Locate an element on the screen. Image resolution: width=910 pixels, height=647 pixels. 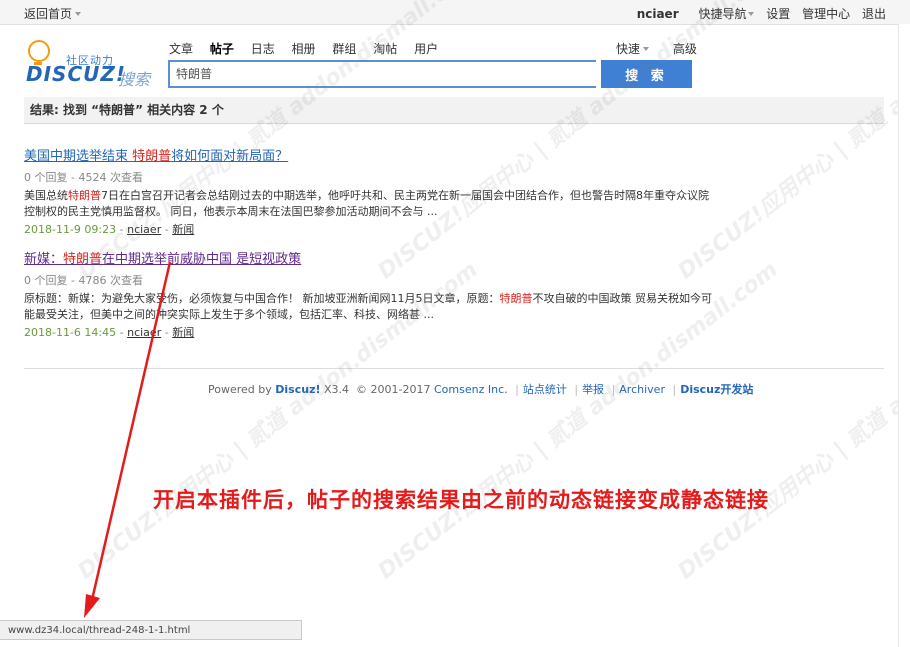
annotation-arrow is located at coordinates (128, 439).